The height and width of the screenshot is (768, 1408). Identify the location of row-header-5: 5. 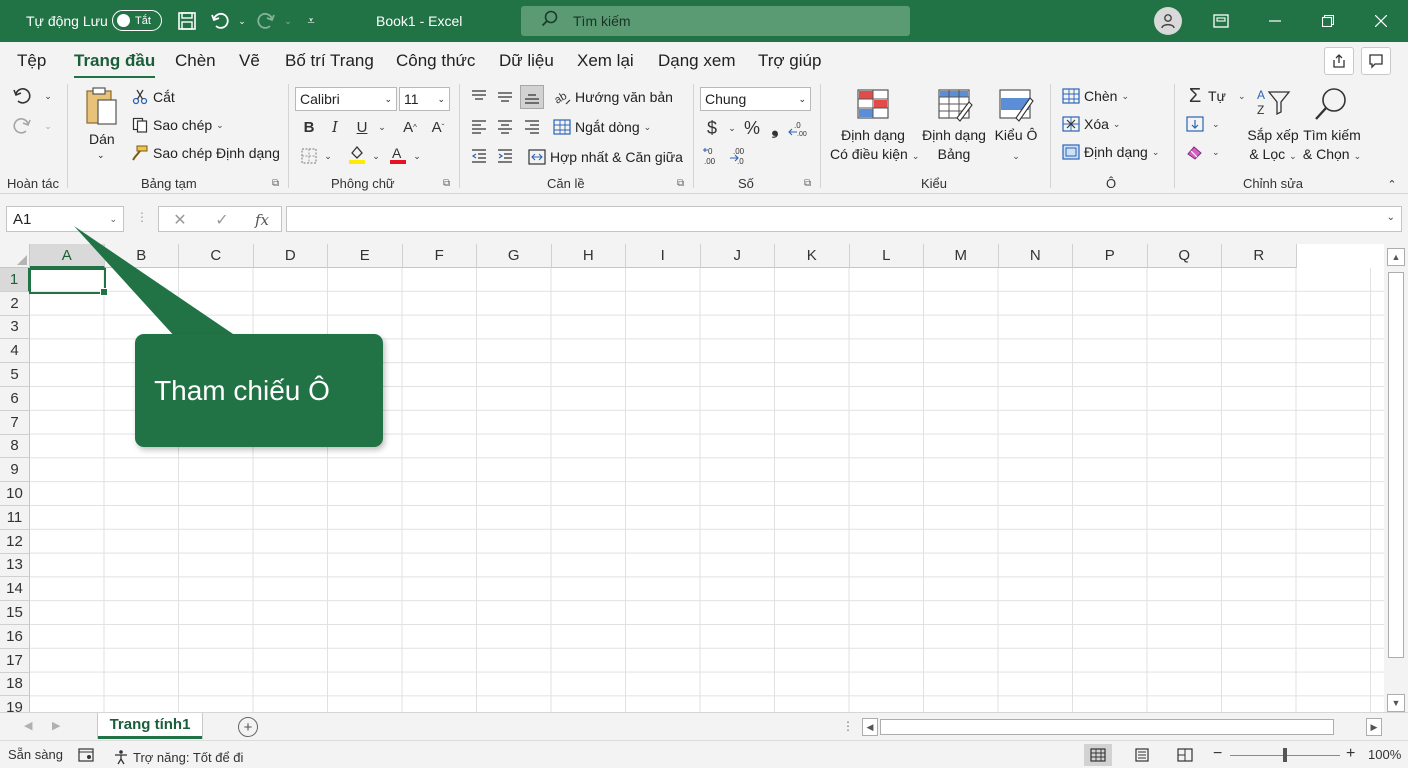
(15, 375).